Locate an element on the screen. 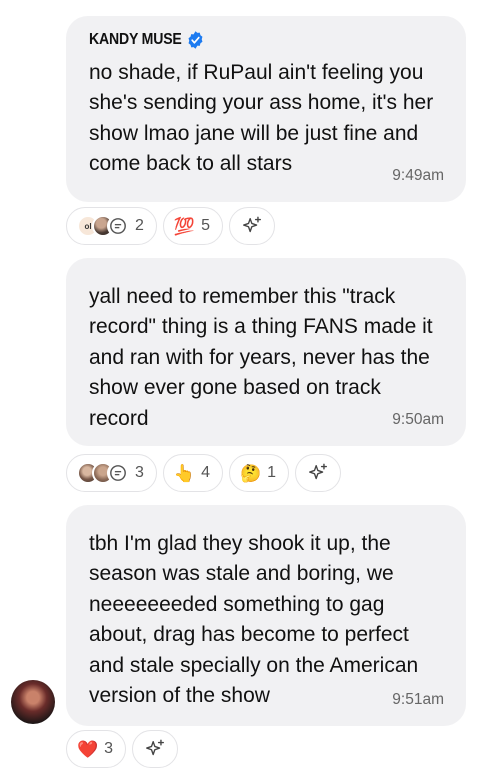  thread-reaction-pill: 3 is located at coordinates (111, 473).